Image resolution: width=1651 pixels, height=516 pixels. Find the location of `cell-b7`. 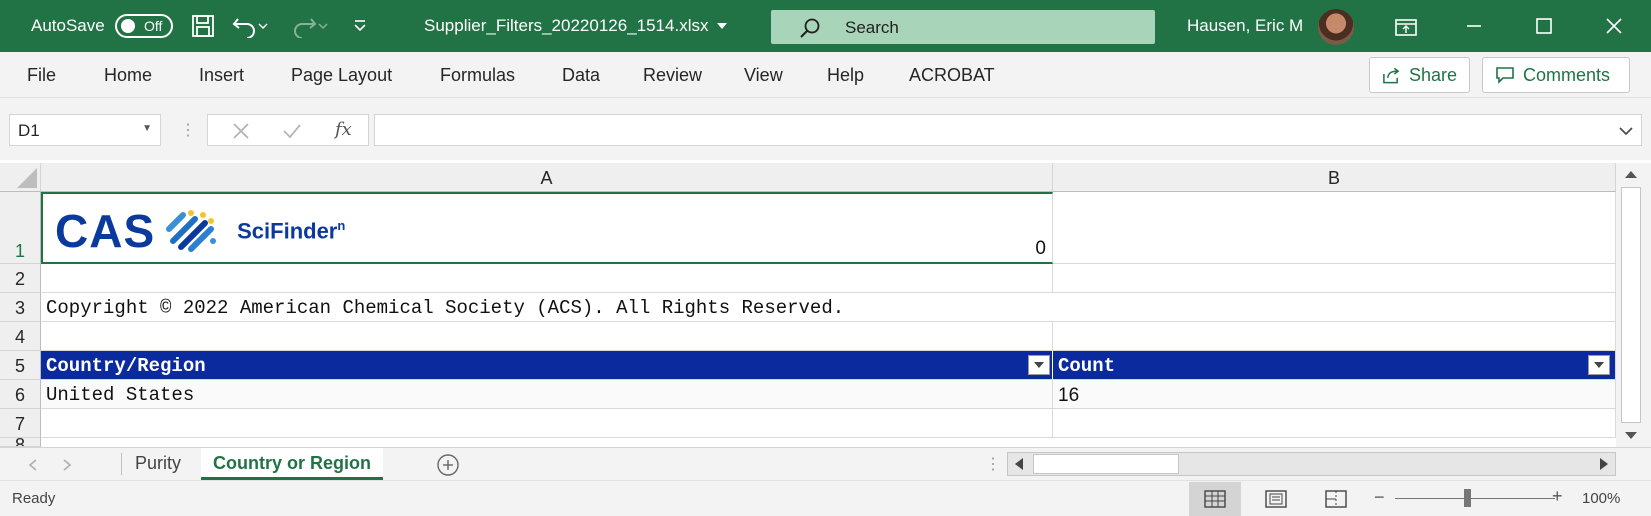

cell-b7 is located at coordinates (1334, 423).